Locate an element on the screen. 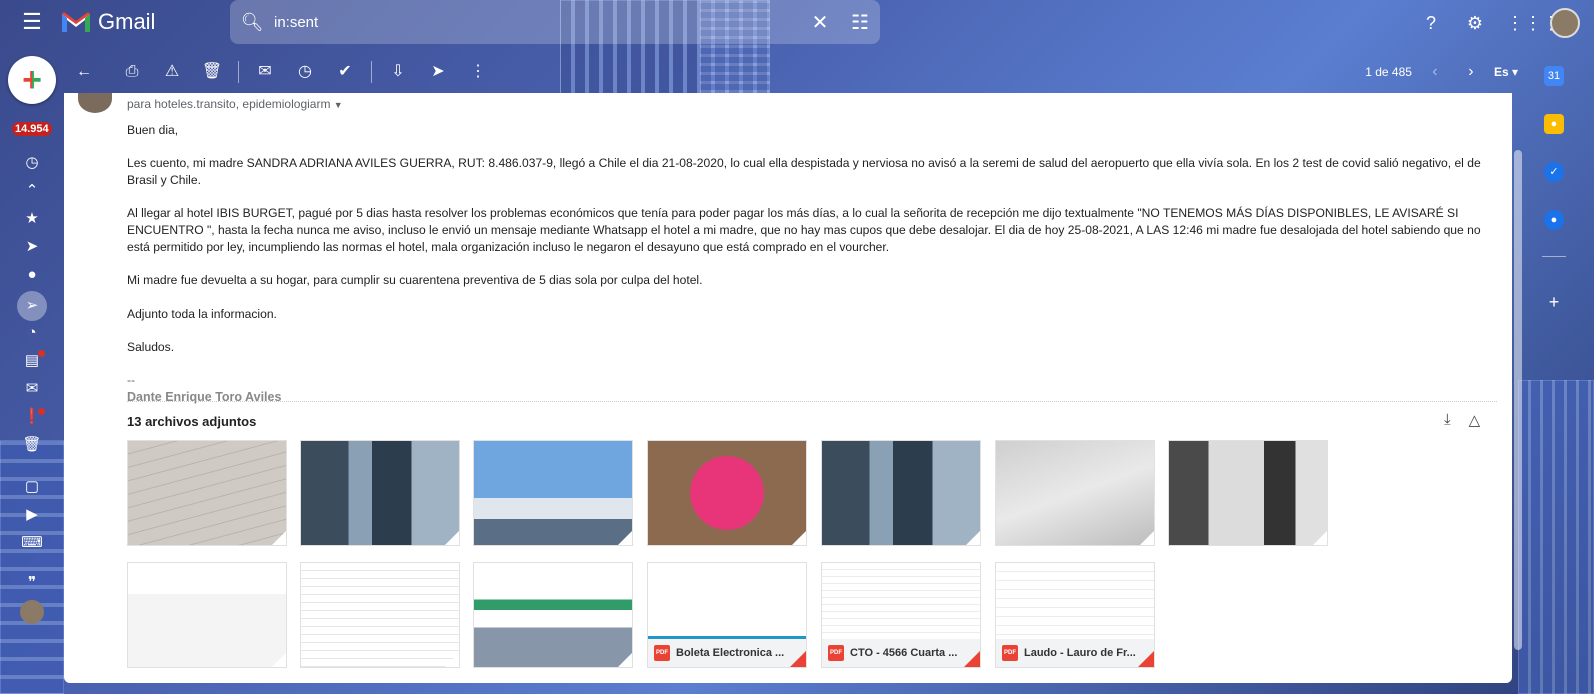 The image size is (1594, 694). compose-button: + is located at coordinates (32, 80).